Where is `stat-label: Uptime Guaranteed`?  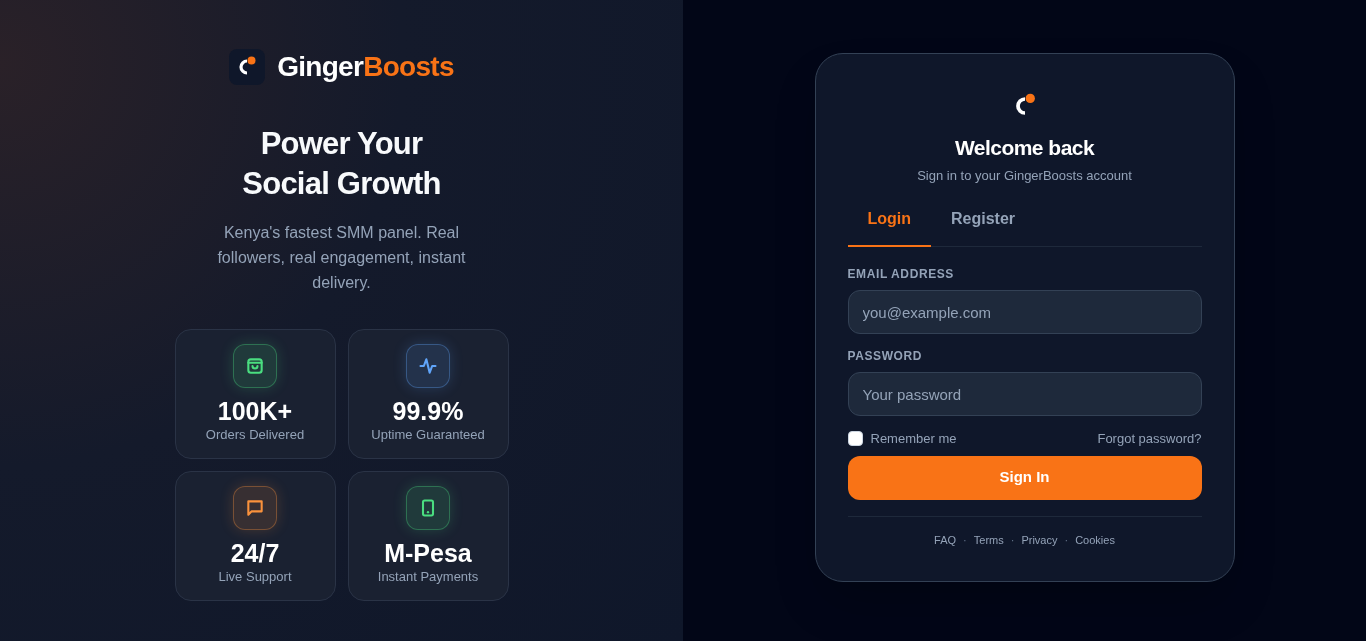
stat-label: Uptime Guaranteed is located at coordinates (428, 435).